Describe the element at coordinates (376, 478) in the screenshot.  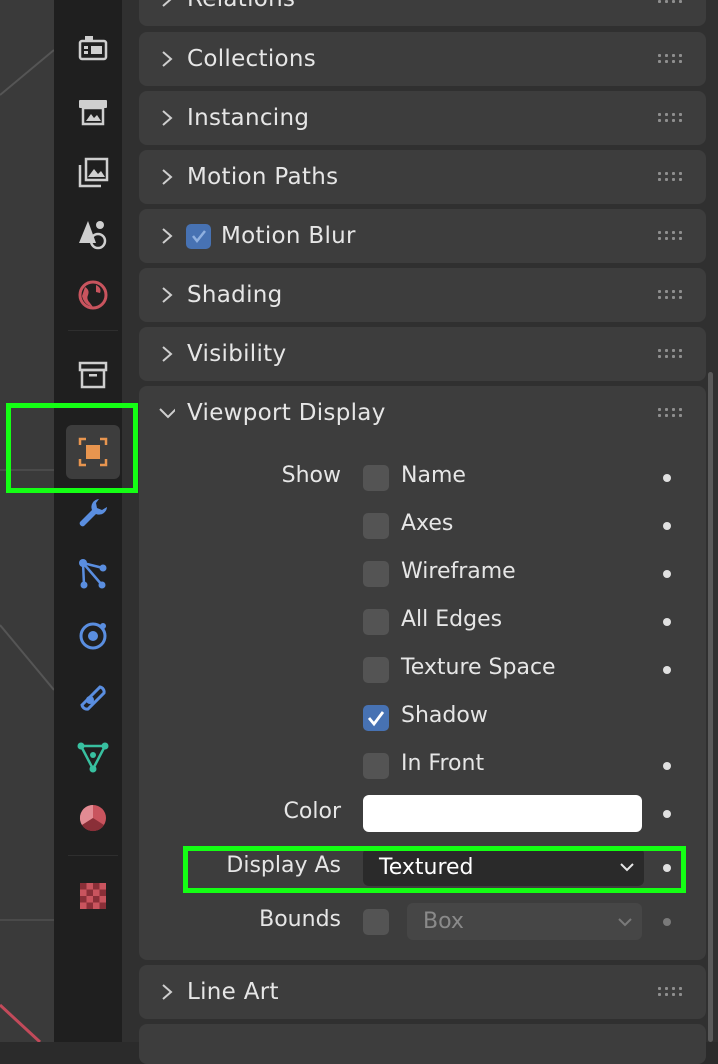
I see `name-checkbox` at that location.